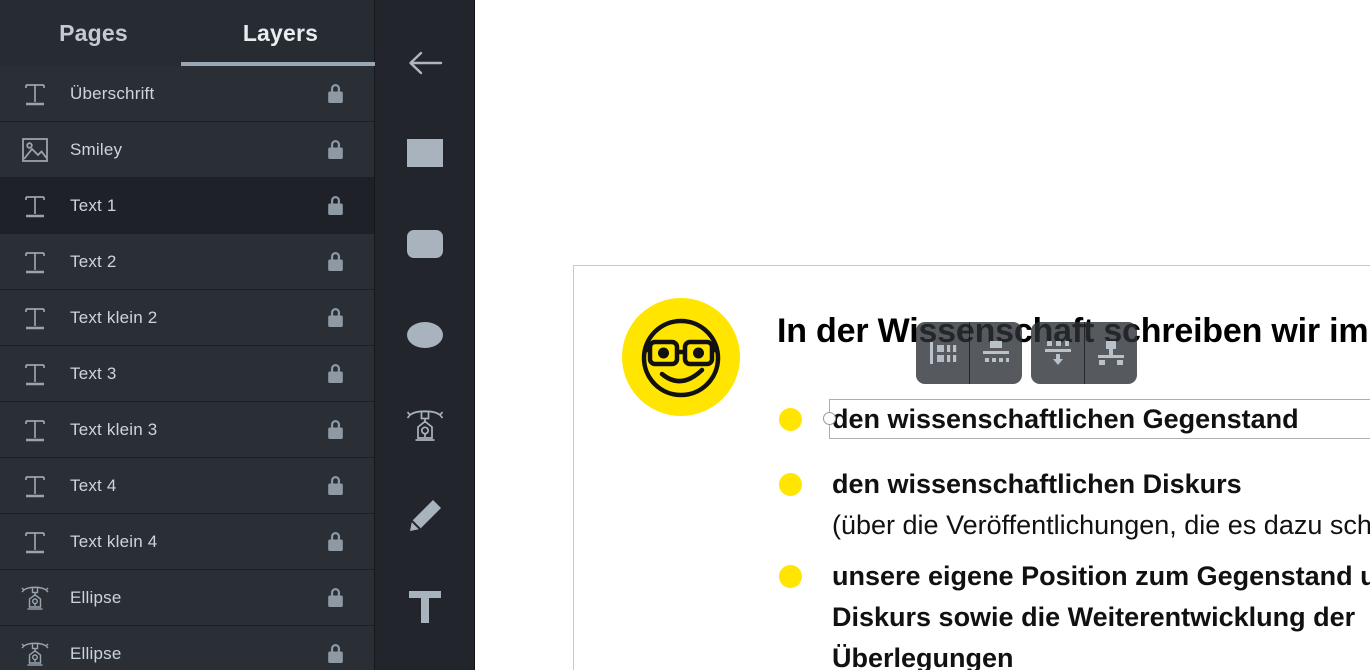 Image resolution: width=1370 pixels, height=670 pixels. Describe the element at coordinates (114, 317) in the screenshot. I see `layer-label: Text klein 2` at that location.